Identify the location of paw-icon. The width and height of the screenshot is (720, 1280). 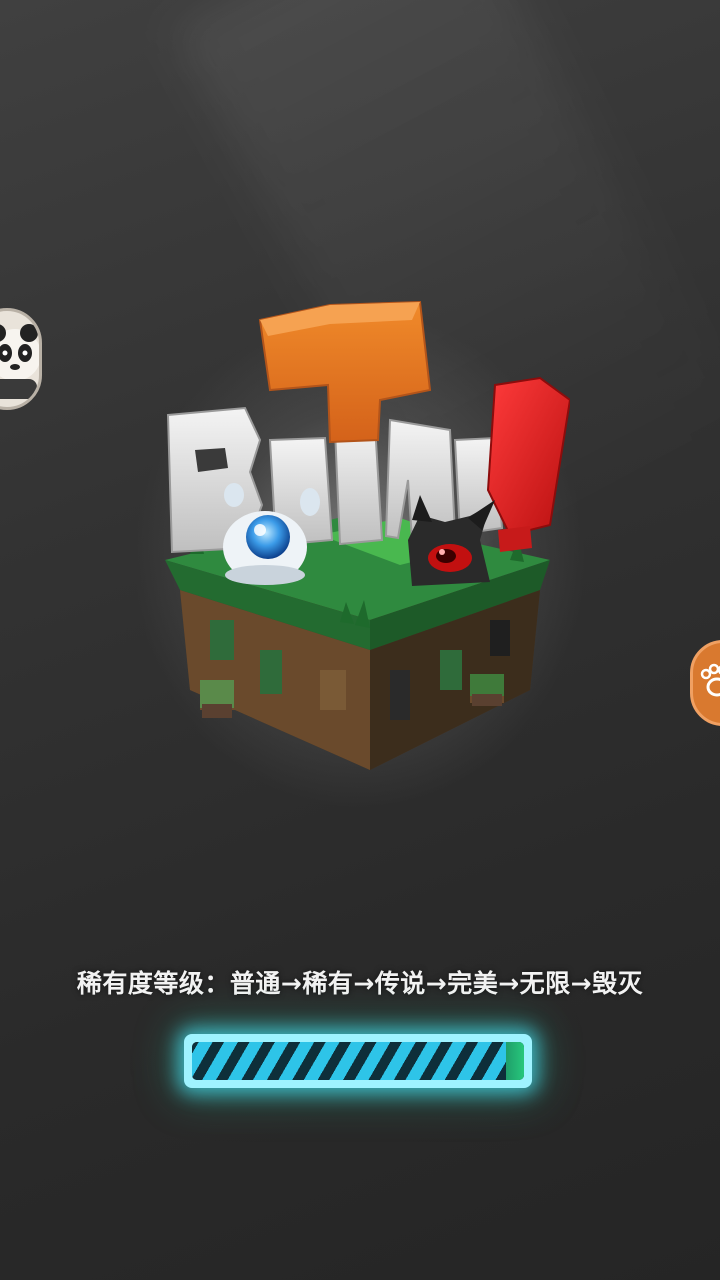
(710, 680).